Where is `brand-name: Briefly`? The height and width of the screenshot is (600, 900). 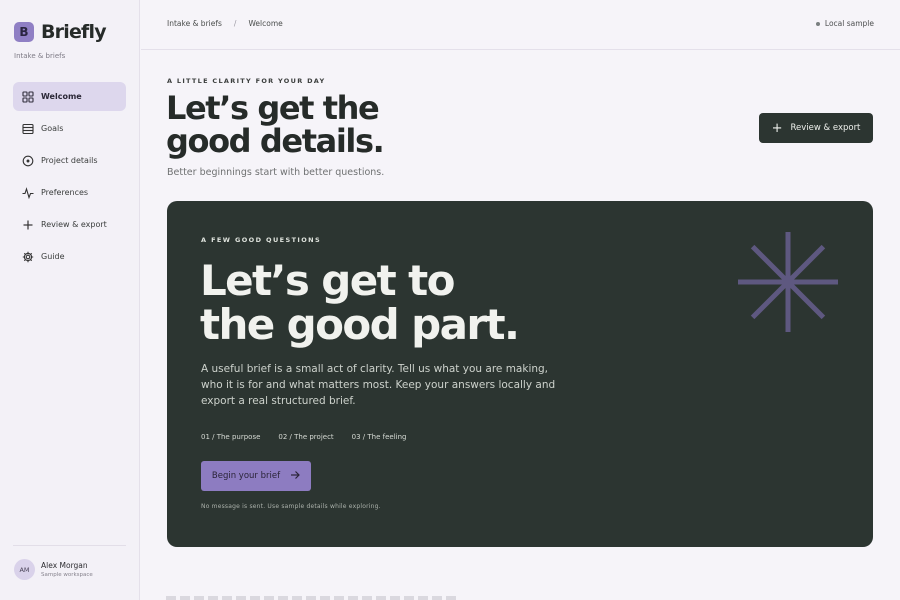
brand-name: Briefly is located at coordinates (74, 32).